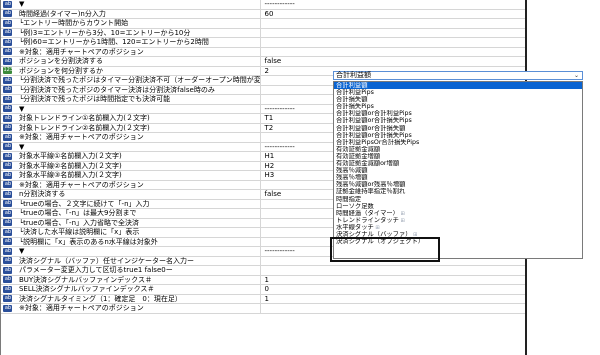 The width and height of the screenshot is (600, 355). I want to click on option-label: 残高％減額, so click(352, 171).